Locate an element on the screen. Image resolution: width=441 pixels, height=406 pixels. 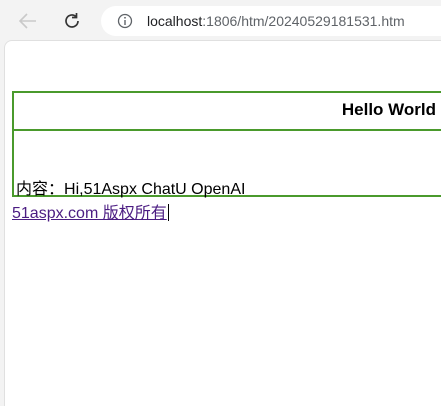
address-bar: localhost:1806/htm/20240529181531.htm is located at coordinates (271, 21).